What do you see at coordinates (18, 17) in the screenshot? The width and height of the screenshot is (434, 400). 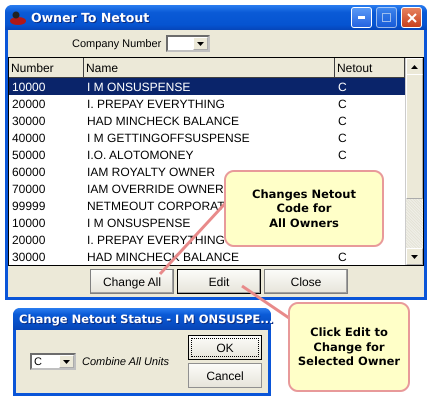 I see `app-icon` at bounding box center [18, 17].